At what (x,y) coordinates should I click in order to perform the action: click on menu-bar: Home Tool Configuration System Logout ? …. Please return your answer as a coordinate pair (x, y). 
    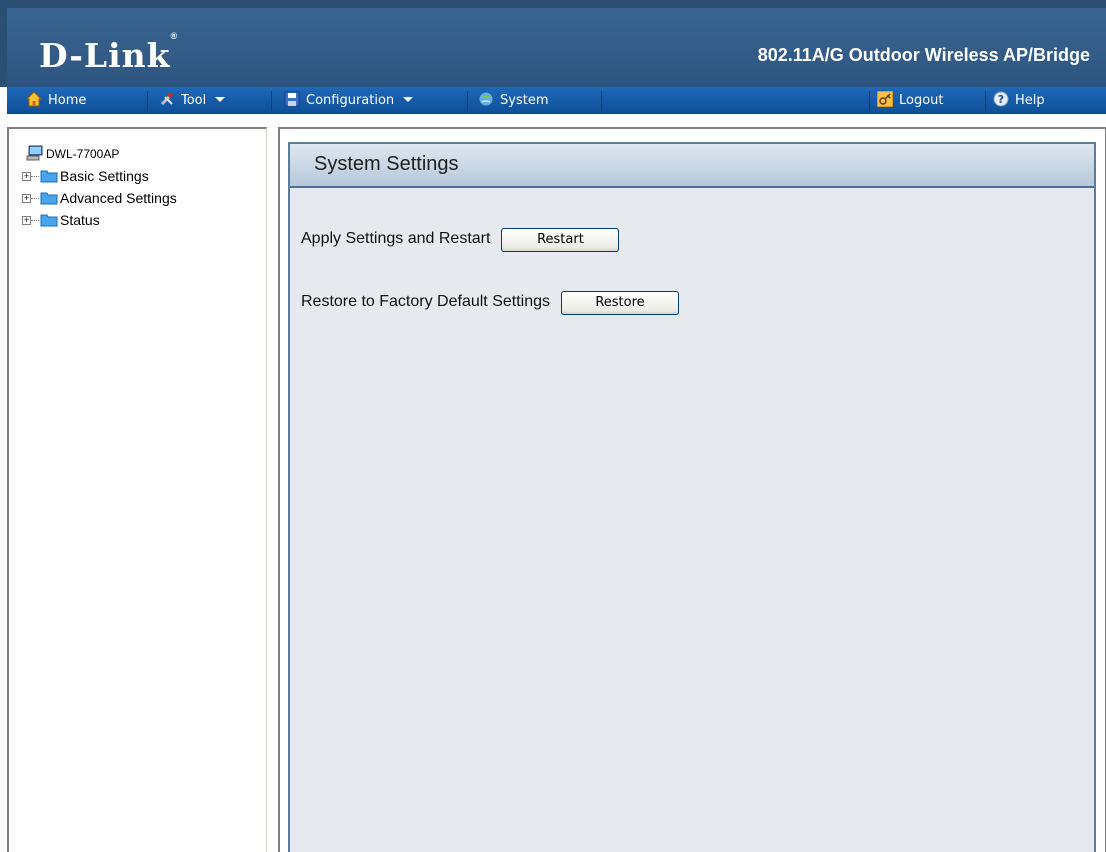
    Looking at the image, I should click on (556, 100).